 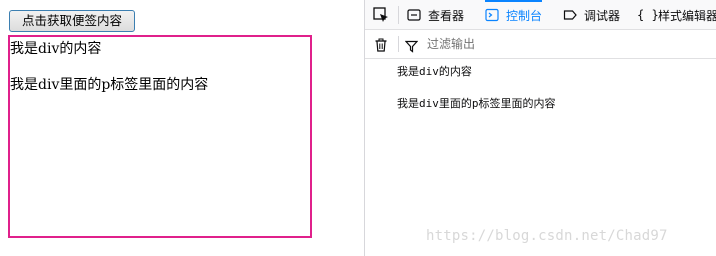 What do you see at coordinates (381, 44) in the screenshot?
I see `trash-icon` at bounding box center [381, 44].